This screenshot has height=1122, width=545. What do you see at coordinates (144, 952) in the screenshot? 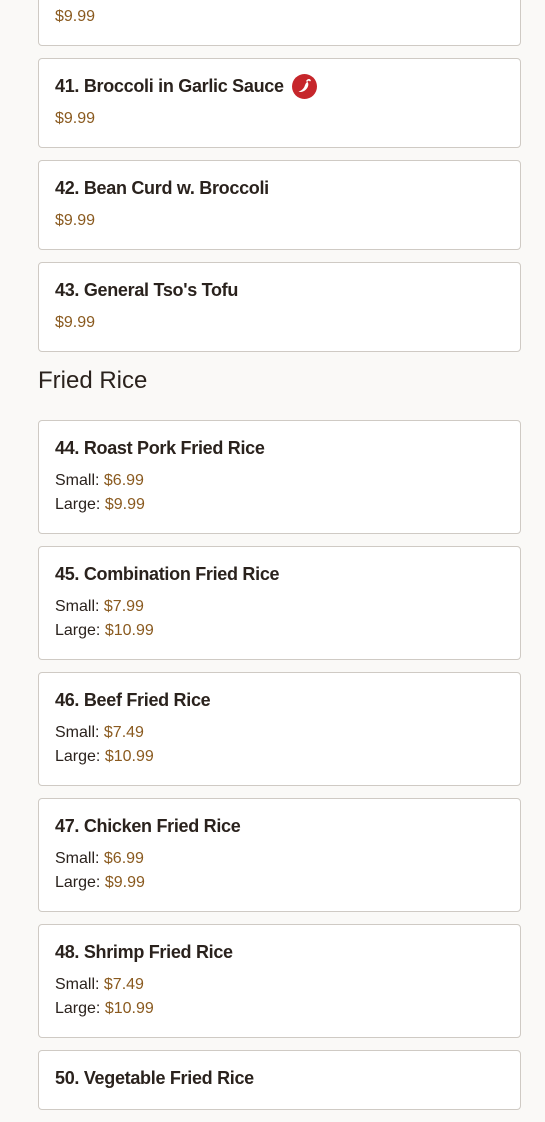
I see `item-name: 48. Shrimp Fried Rice` at bounding box center [144, 952].